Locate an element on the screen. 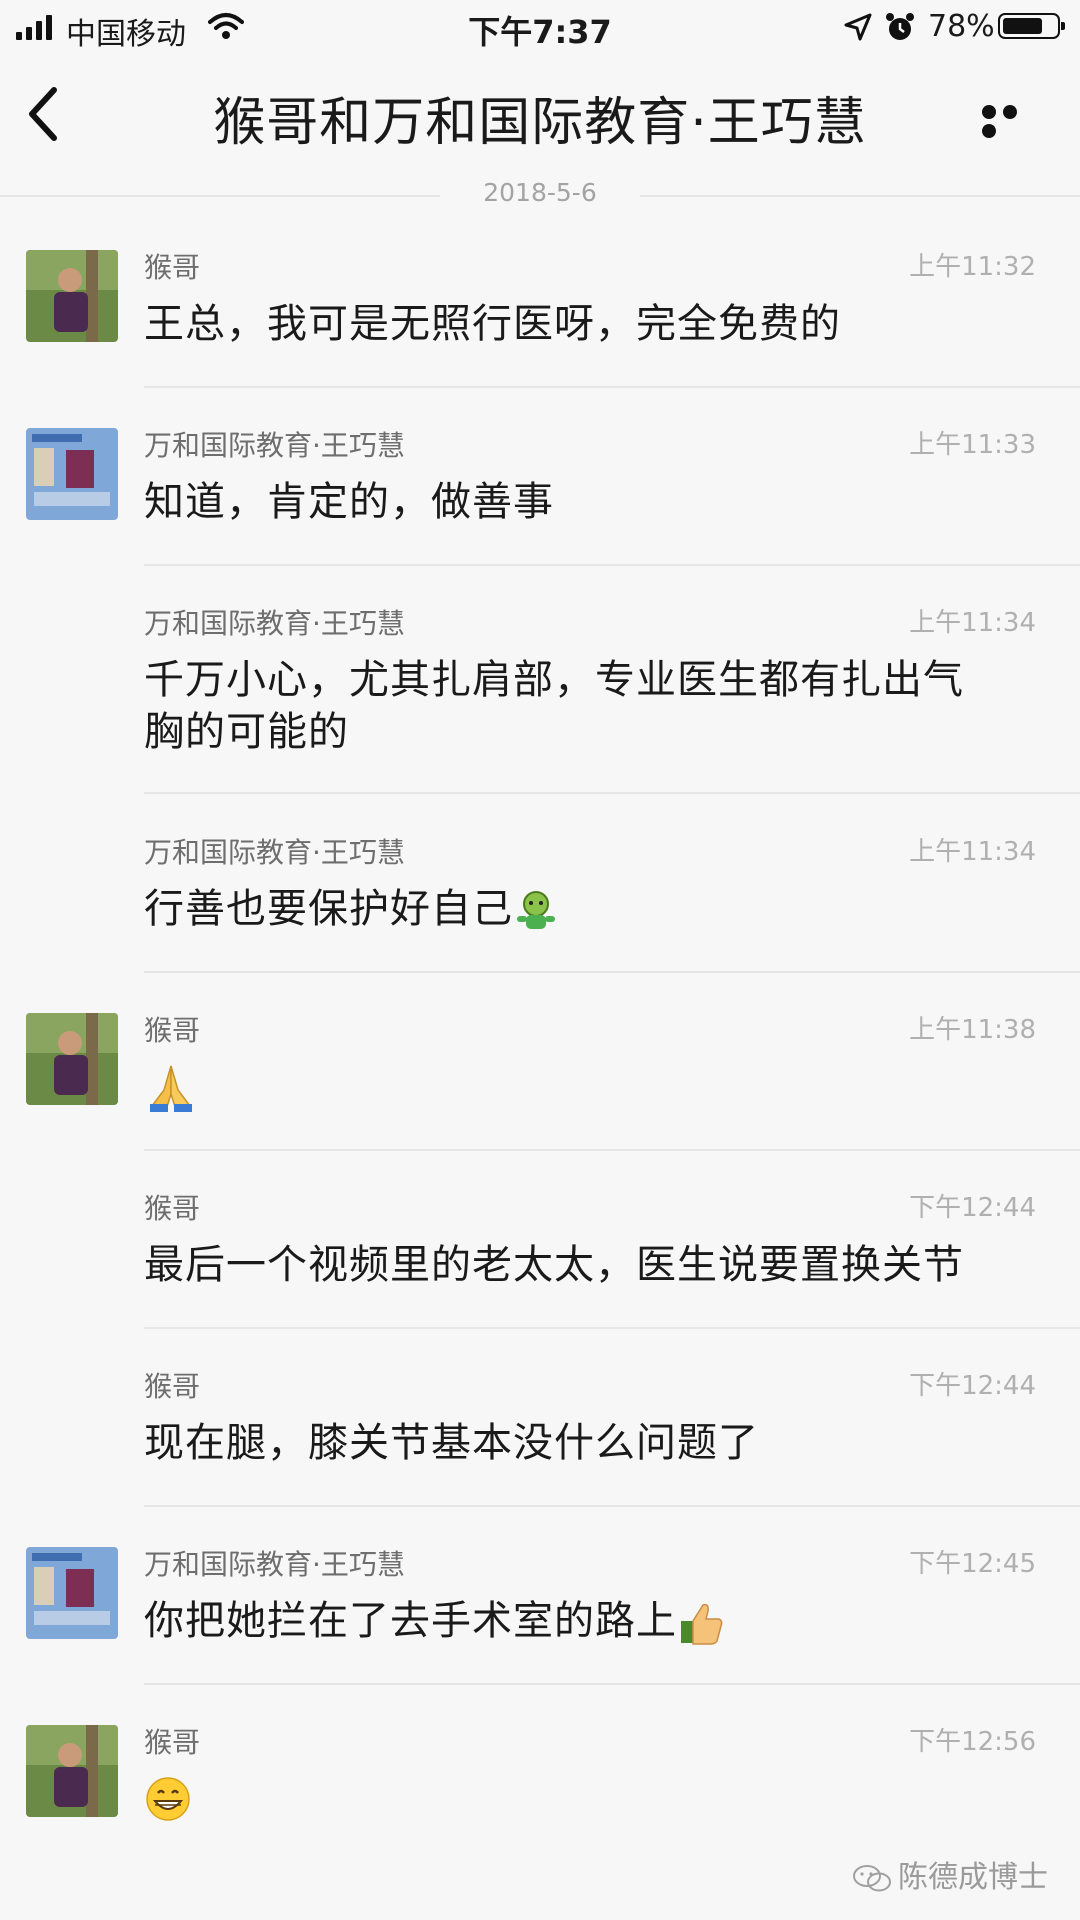 This screenshot has height=1920, width=1080. status-time: 下午7:37 is located at coordinates (540, 32).